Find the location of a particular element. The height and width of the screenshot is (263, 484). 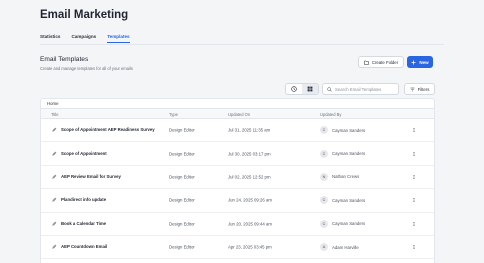

tab-templates: Templates is located at coordinates (118, 38).